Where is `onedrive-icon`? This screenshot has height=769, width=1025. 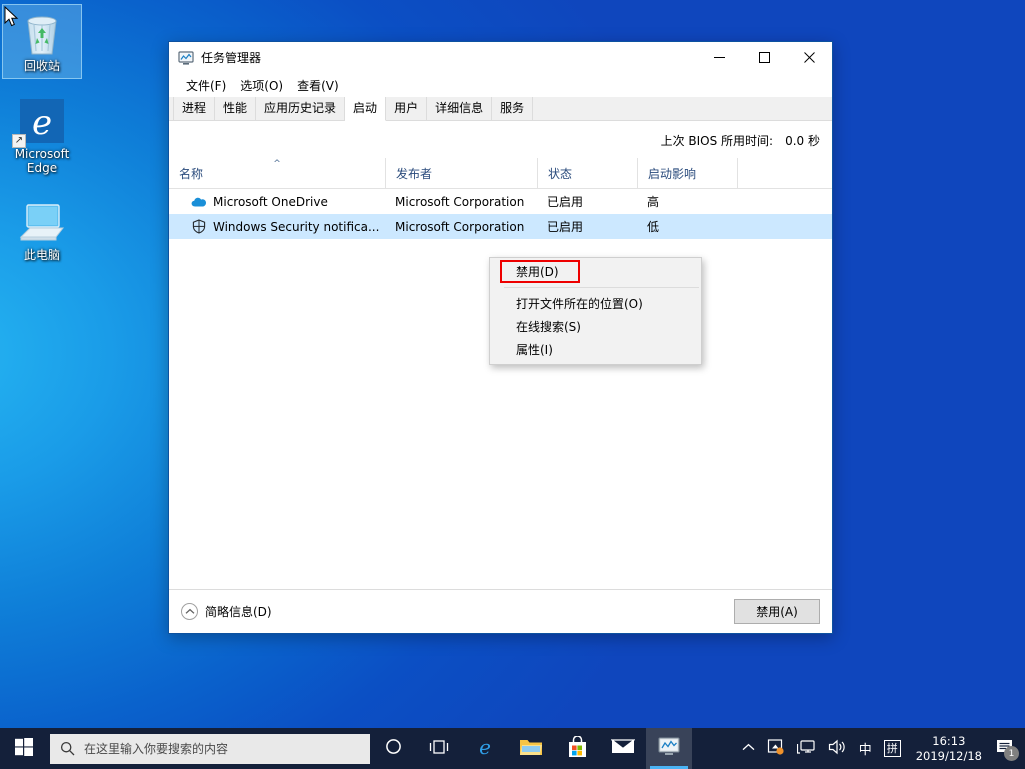
onedrive-icon is located at coordinates (199, 202).